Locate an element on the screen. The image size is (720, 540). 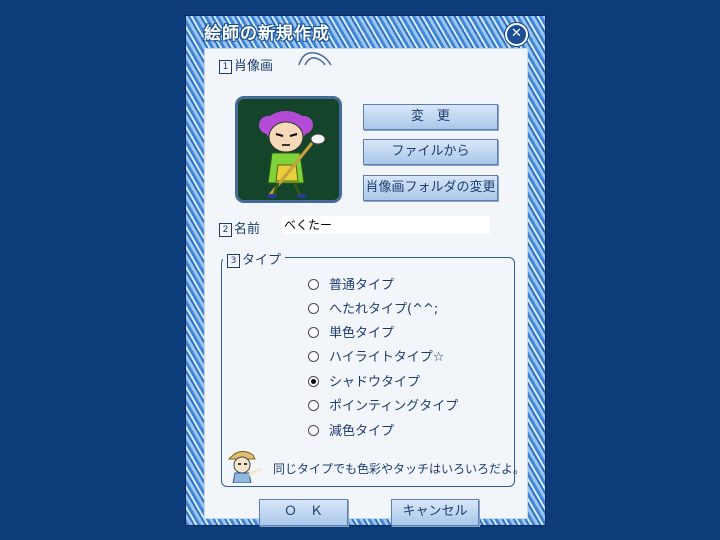
type-option-shadow: シャドウタイプ is located at coordinates (364, 383).